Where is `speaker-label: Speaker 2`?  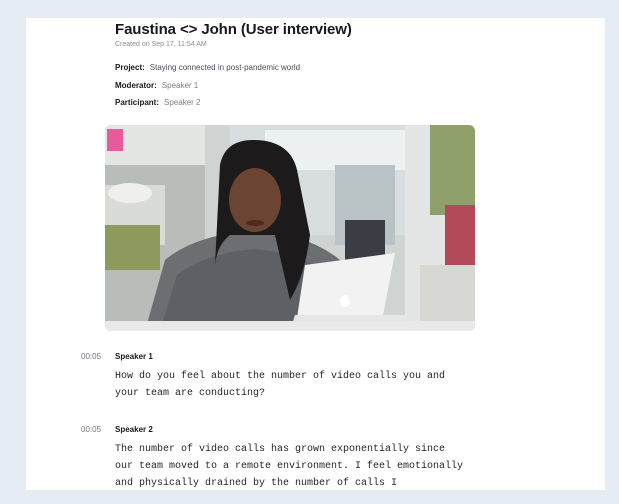 speaker-label: Speaker 2 is located at coordinates (134, 429).